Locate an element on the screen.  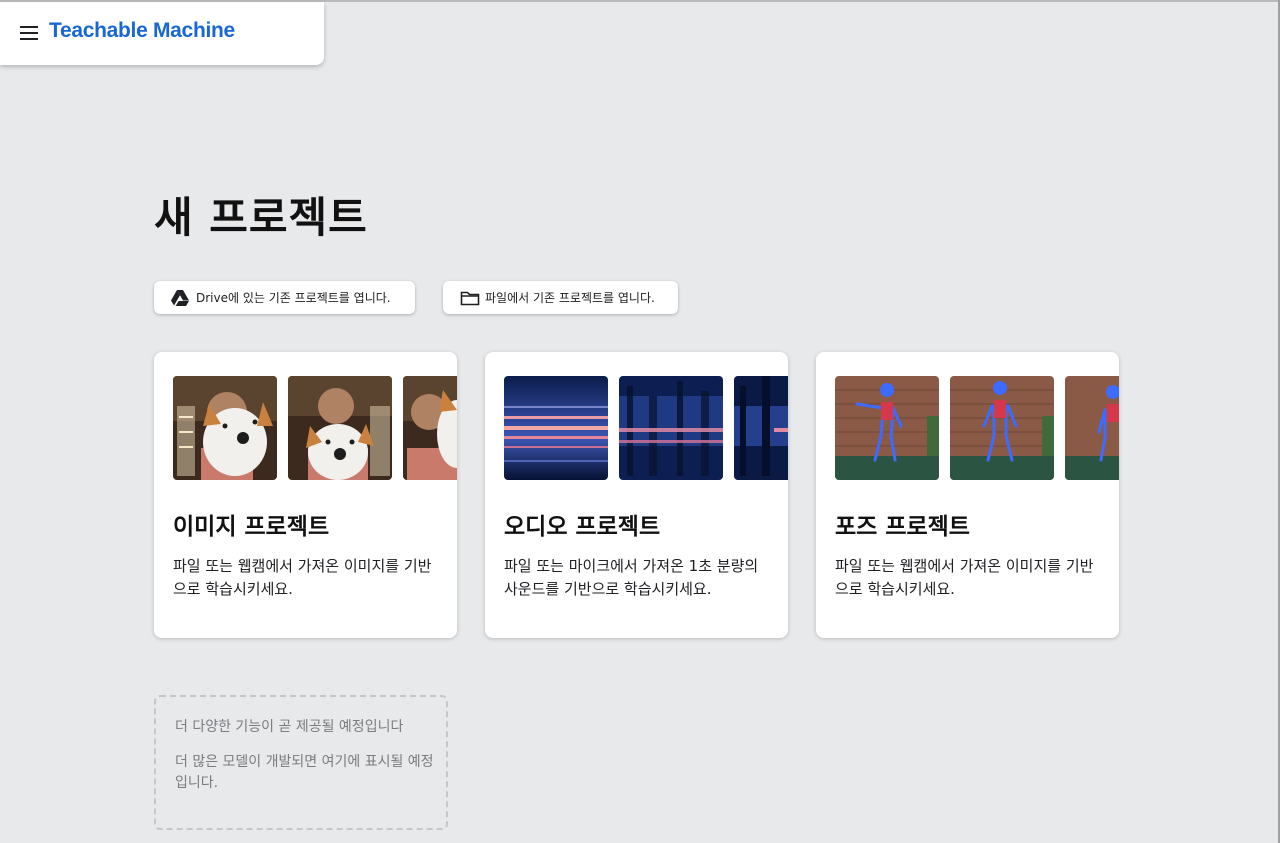
folder-icon is located at coordinates (470, 298).